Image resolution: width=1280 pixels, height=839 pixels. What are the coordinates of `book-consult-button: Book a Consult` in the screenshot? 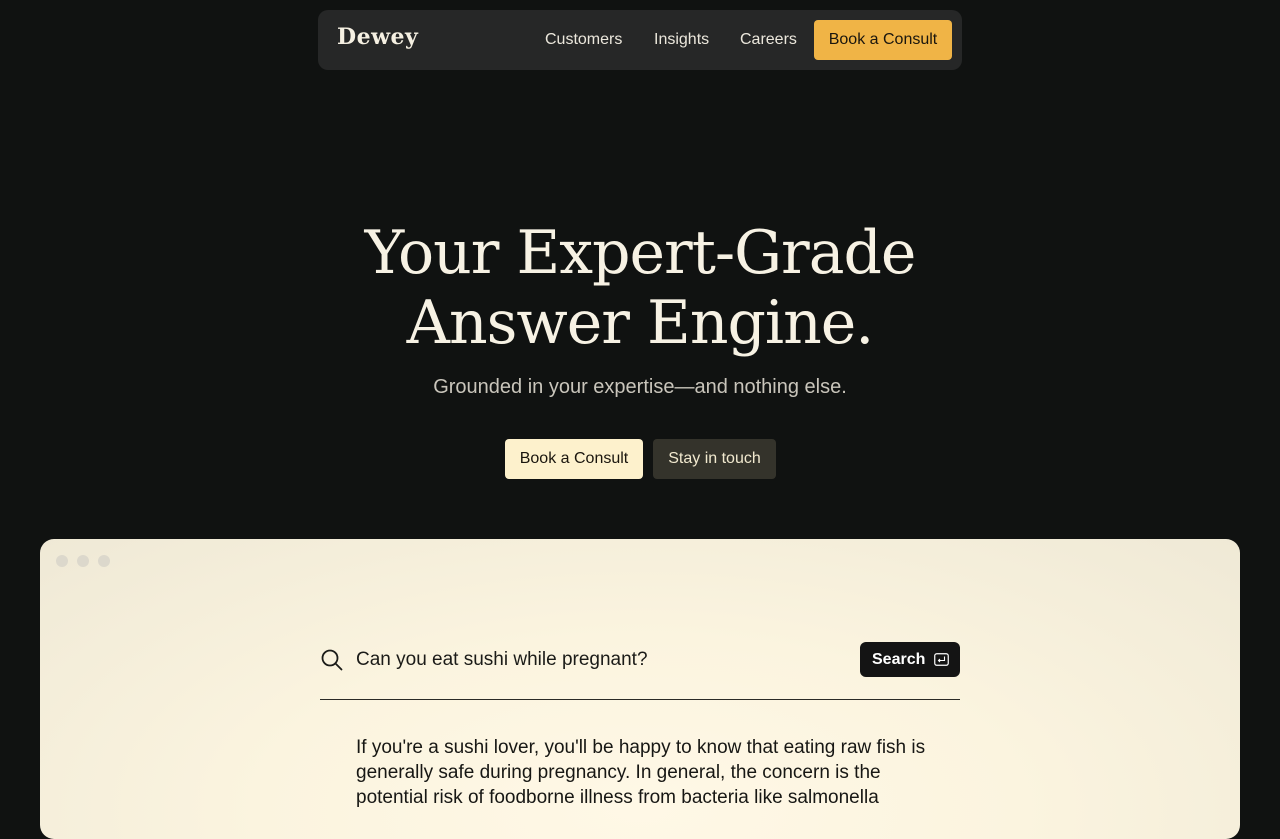 It's located at (574, 459).